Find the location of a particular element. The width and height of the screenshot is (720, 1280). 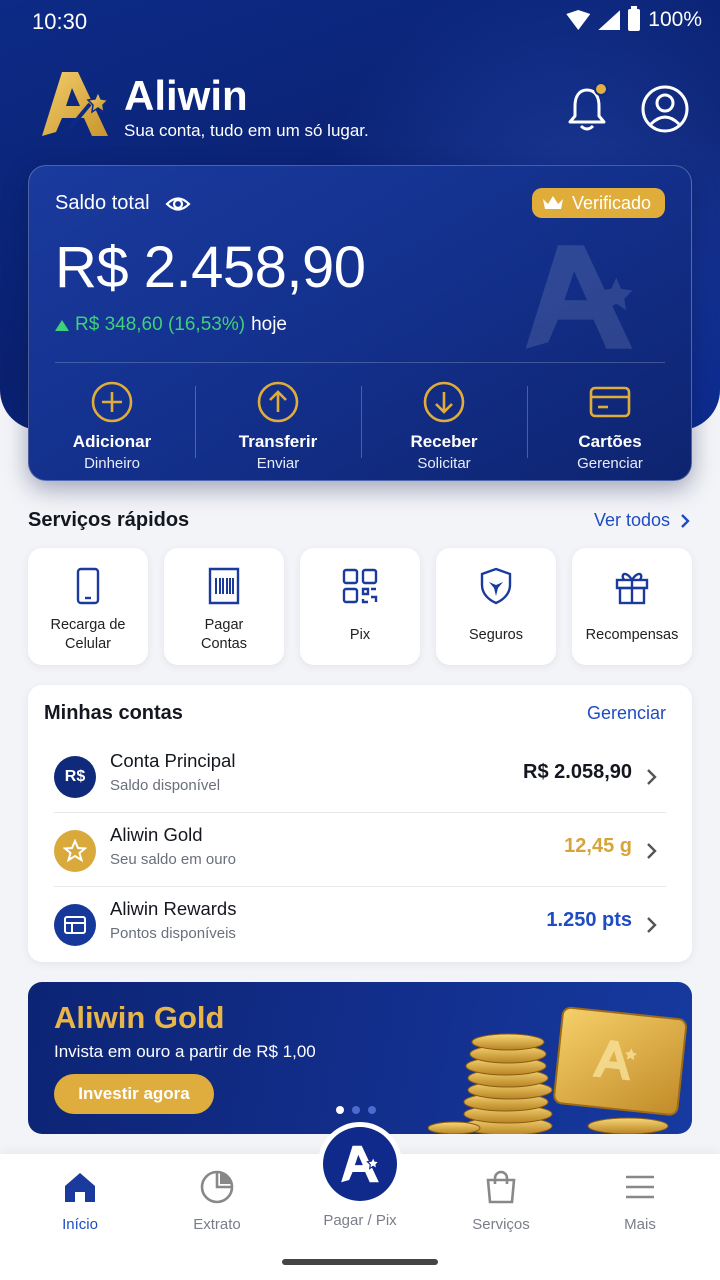

account-row-gold: Aliwin Gold Seu saldo em ouro 12,45 g is located at coordinates (360, 853).